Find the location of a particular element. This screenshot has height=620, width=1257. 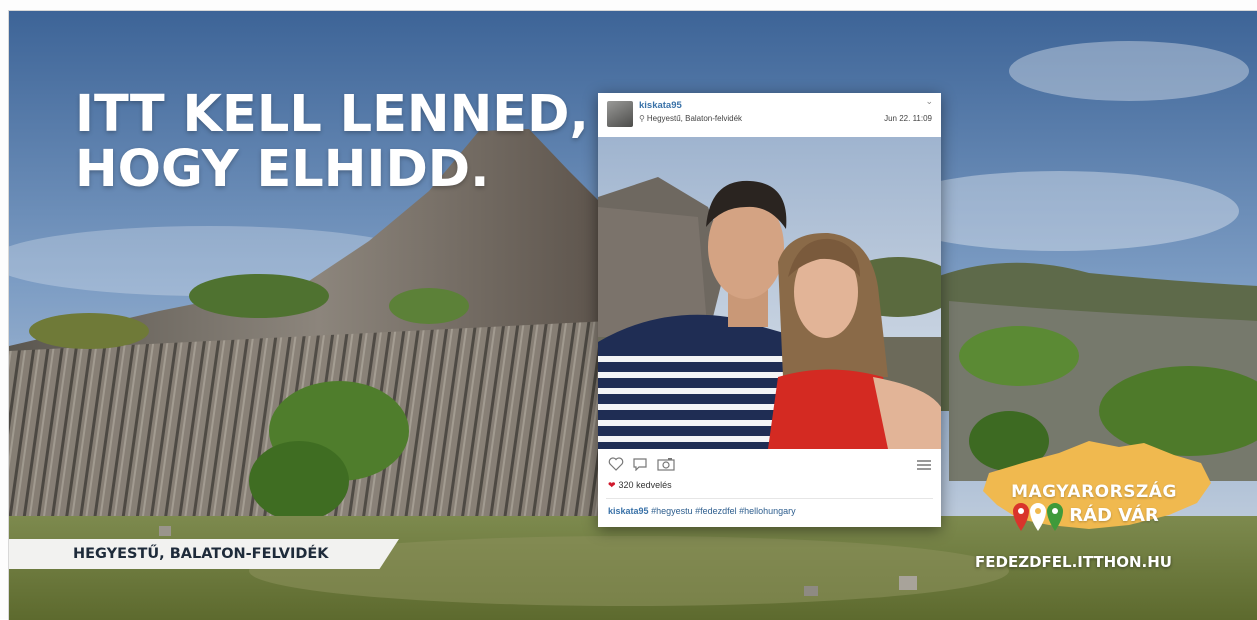

chevron-down-icon: ⌄ is located at coordinates (929, 101).